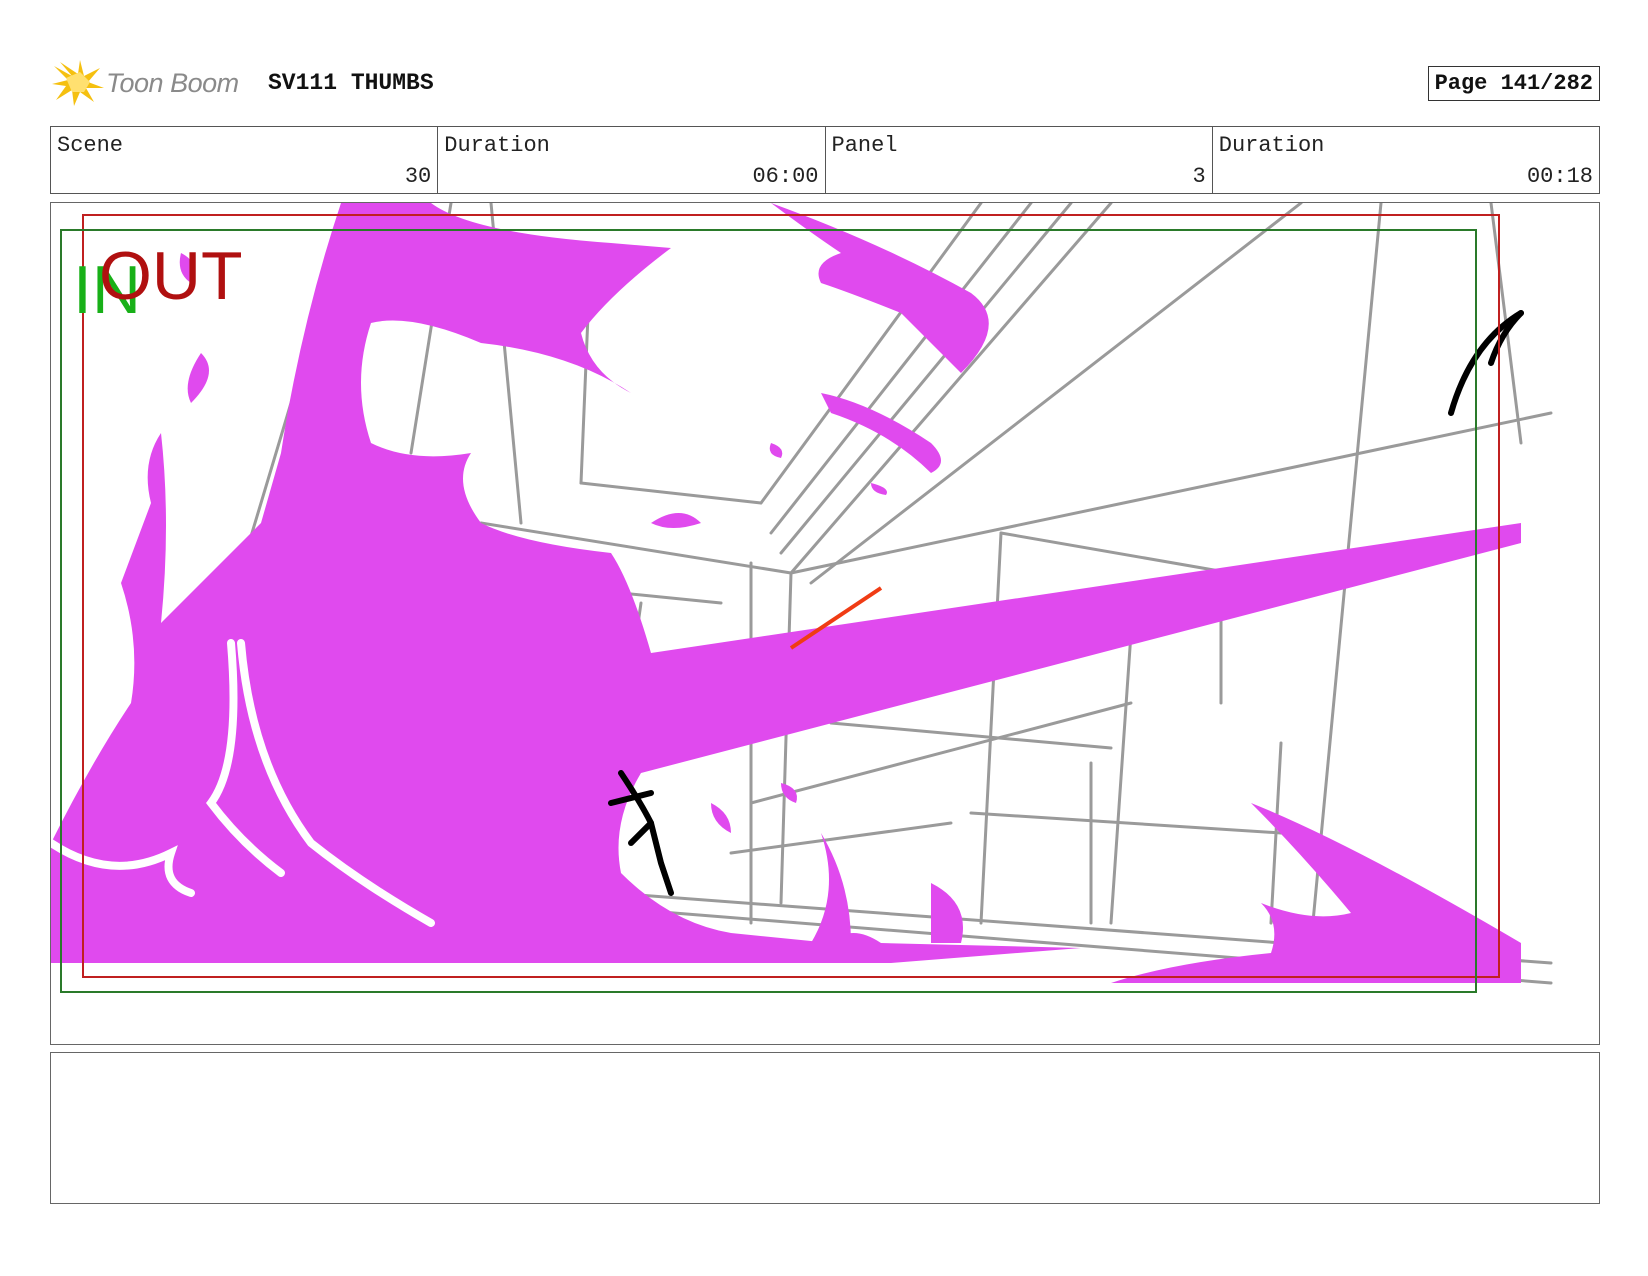 The width and height of the screenshot is (1648, 1276). Describe the element at coordinates (1019, 160) in the screenshot. I see `panel-cell: Panel 3` at that location.